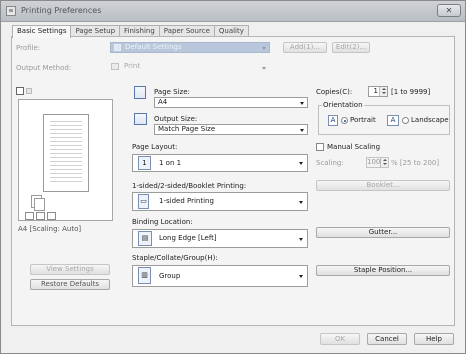 This screenshot has width=466, height=354. I want to click on page-size-select: A4, so click(231, 102).